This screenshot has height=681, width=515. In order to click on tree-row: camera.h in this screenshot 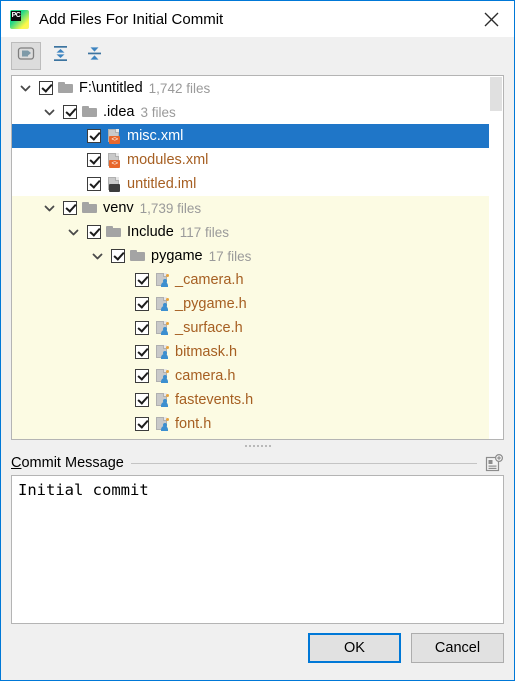, I will do `click(257, 376)`.